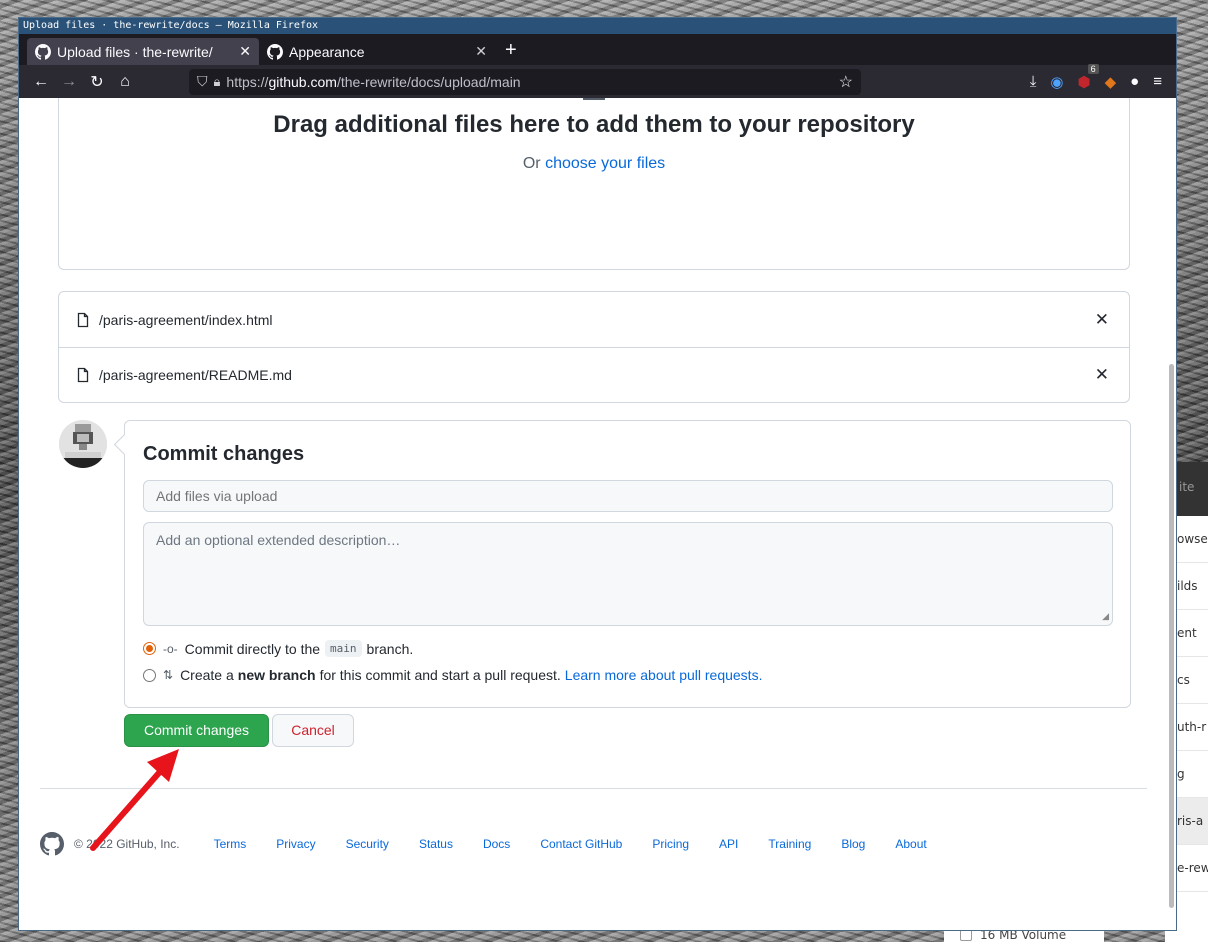 This screenshot has height=942, width=1208. What do you see at coordinates (207, 675) in the screenshot?
I see `option-new-prefix: Create a` at bounding box center [207, 675].